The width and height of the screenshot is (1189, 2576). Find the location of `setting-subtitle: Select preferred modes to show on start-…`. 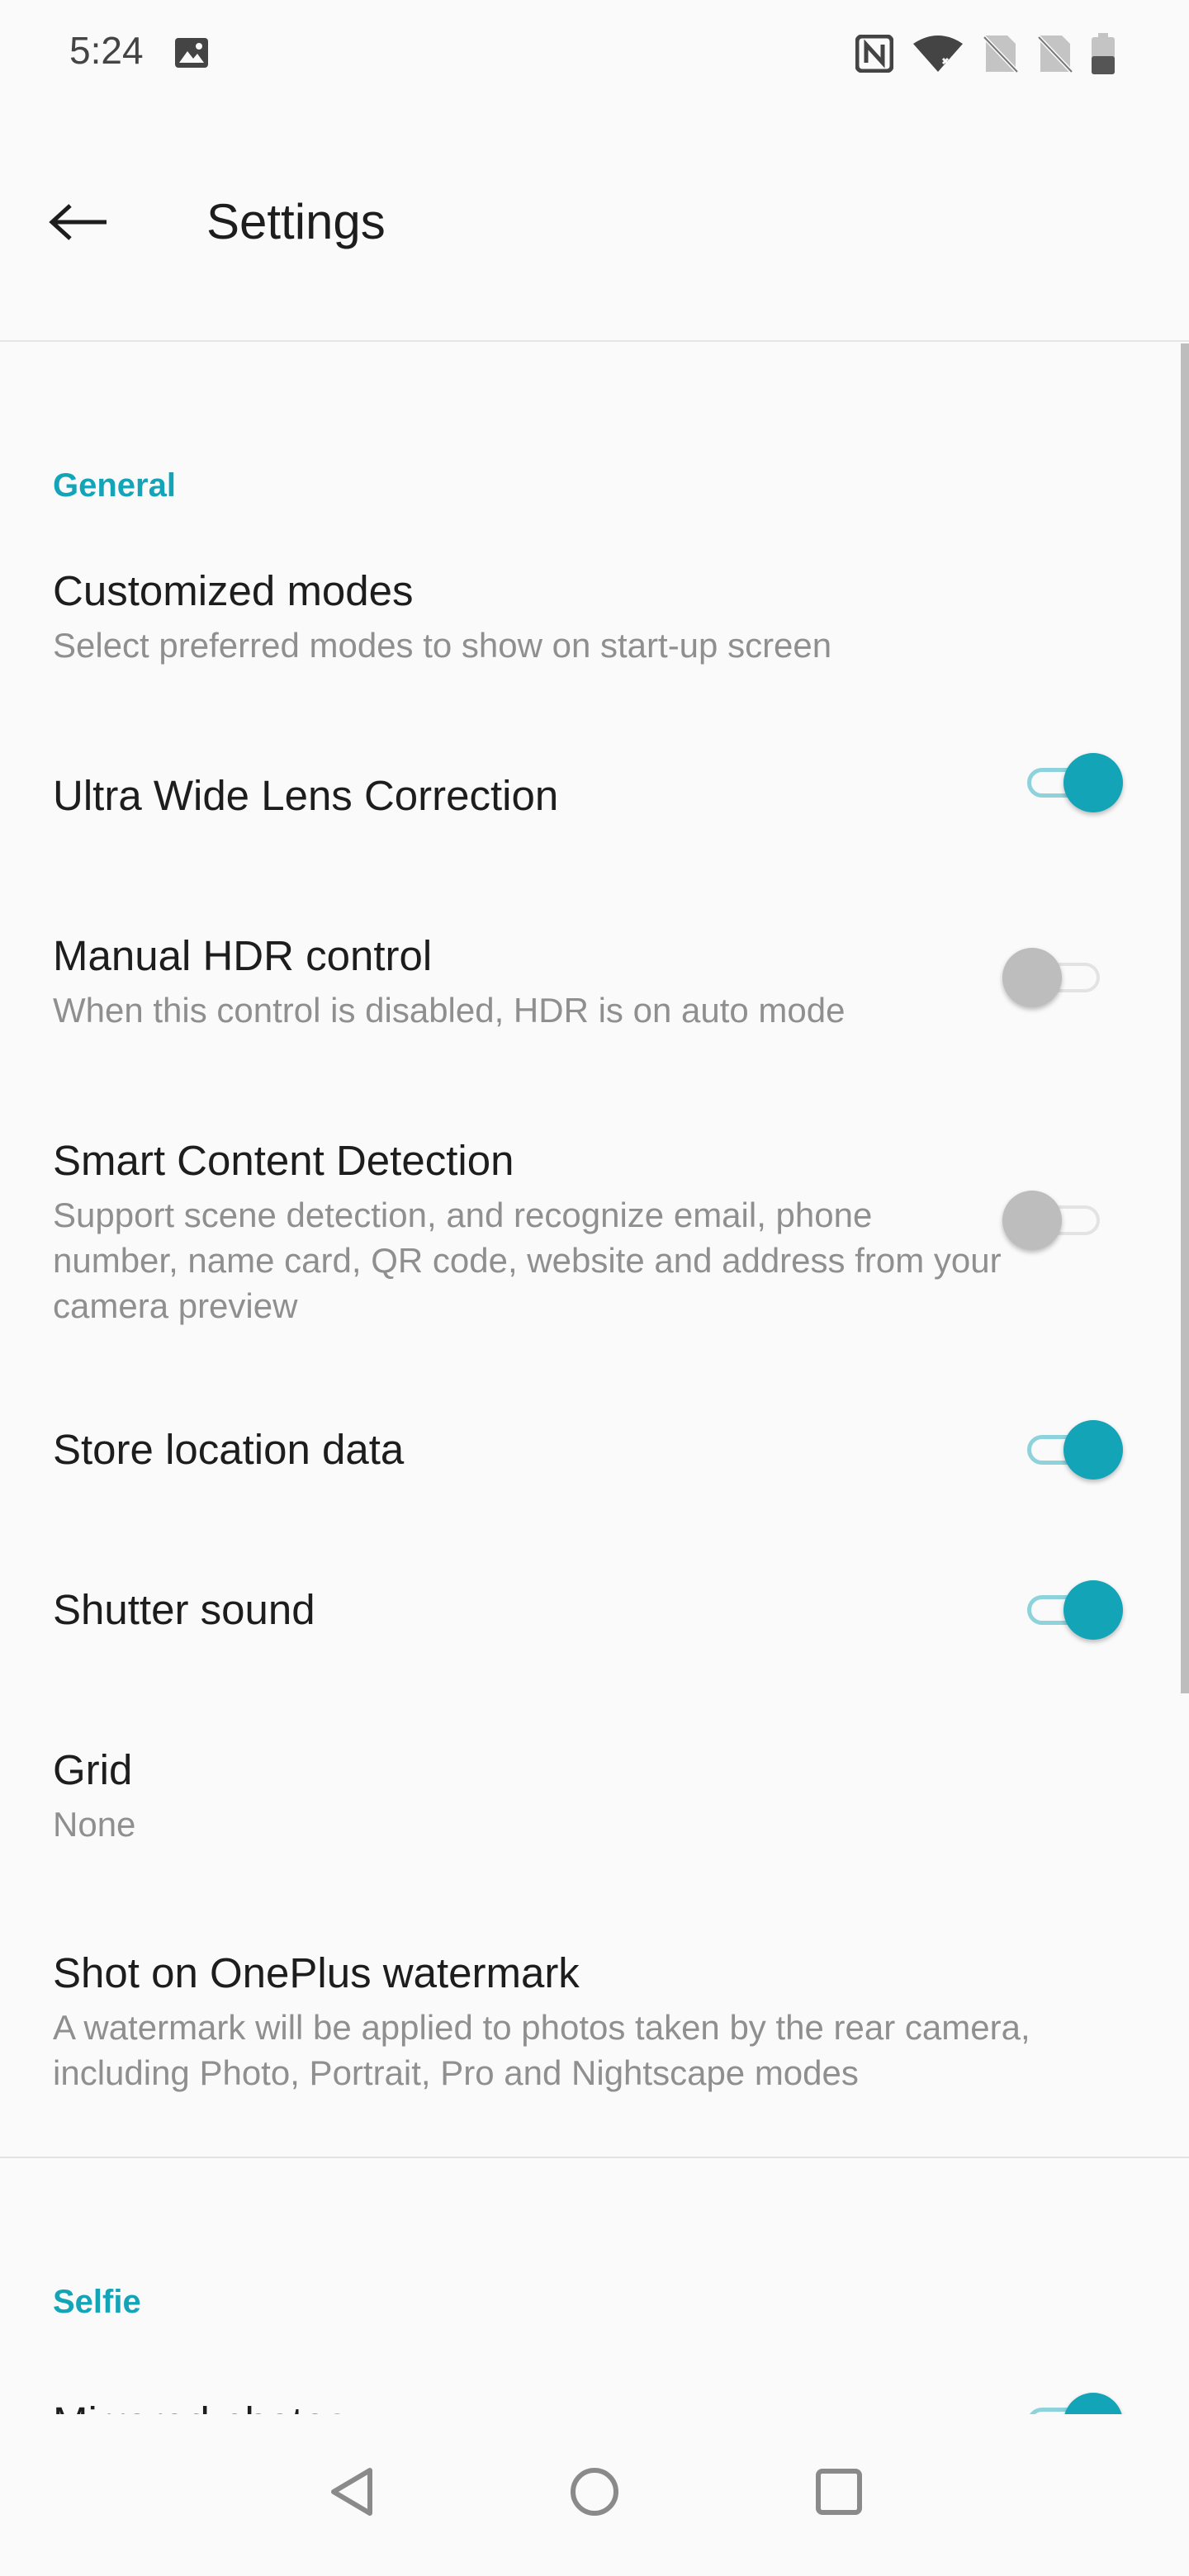

setting-subtitle: Select preferred modes to show on start-… is located at coordinates (442, 645).